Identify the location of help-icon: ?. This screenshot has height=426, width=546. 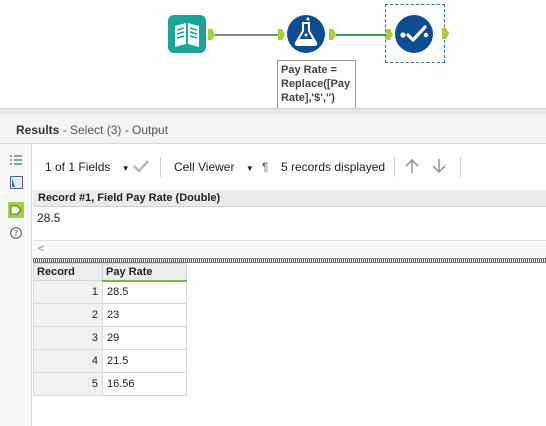
(16, 233).